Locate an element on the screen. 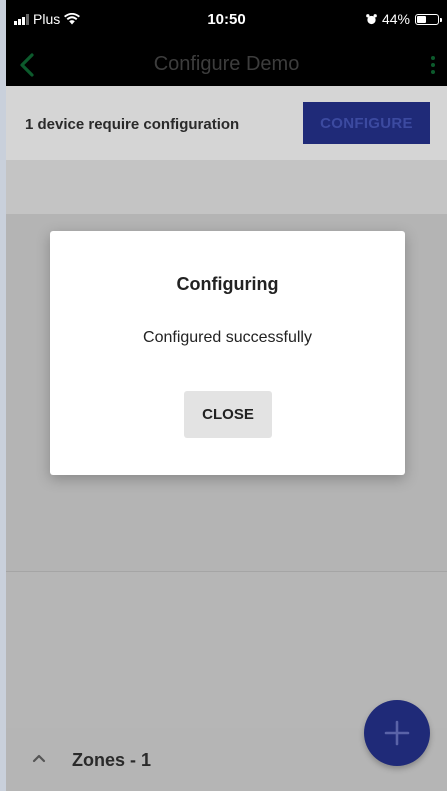 This screenshot has height=791, width=447. chevron-up-icon is located at coordinates (39, 759).